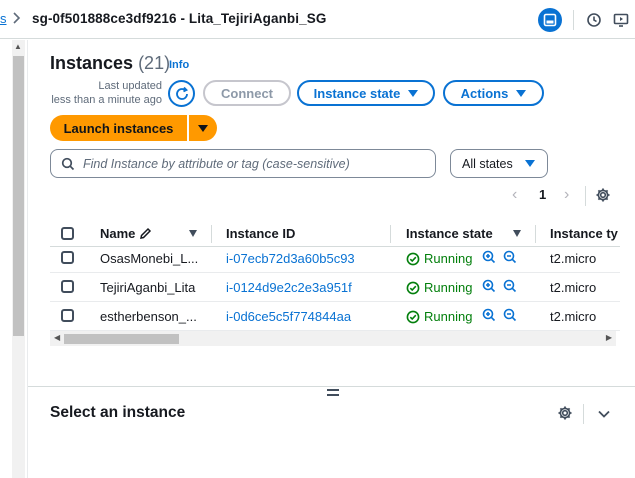  Describe the element at coordinates (566, 195) in the screenshot. I see `next-page-button: ›` at that location.